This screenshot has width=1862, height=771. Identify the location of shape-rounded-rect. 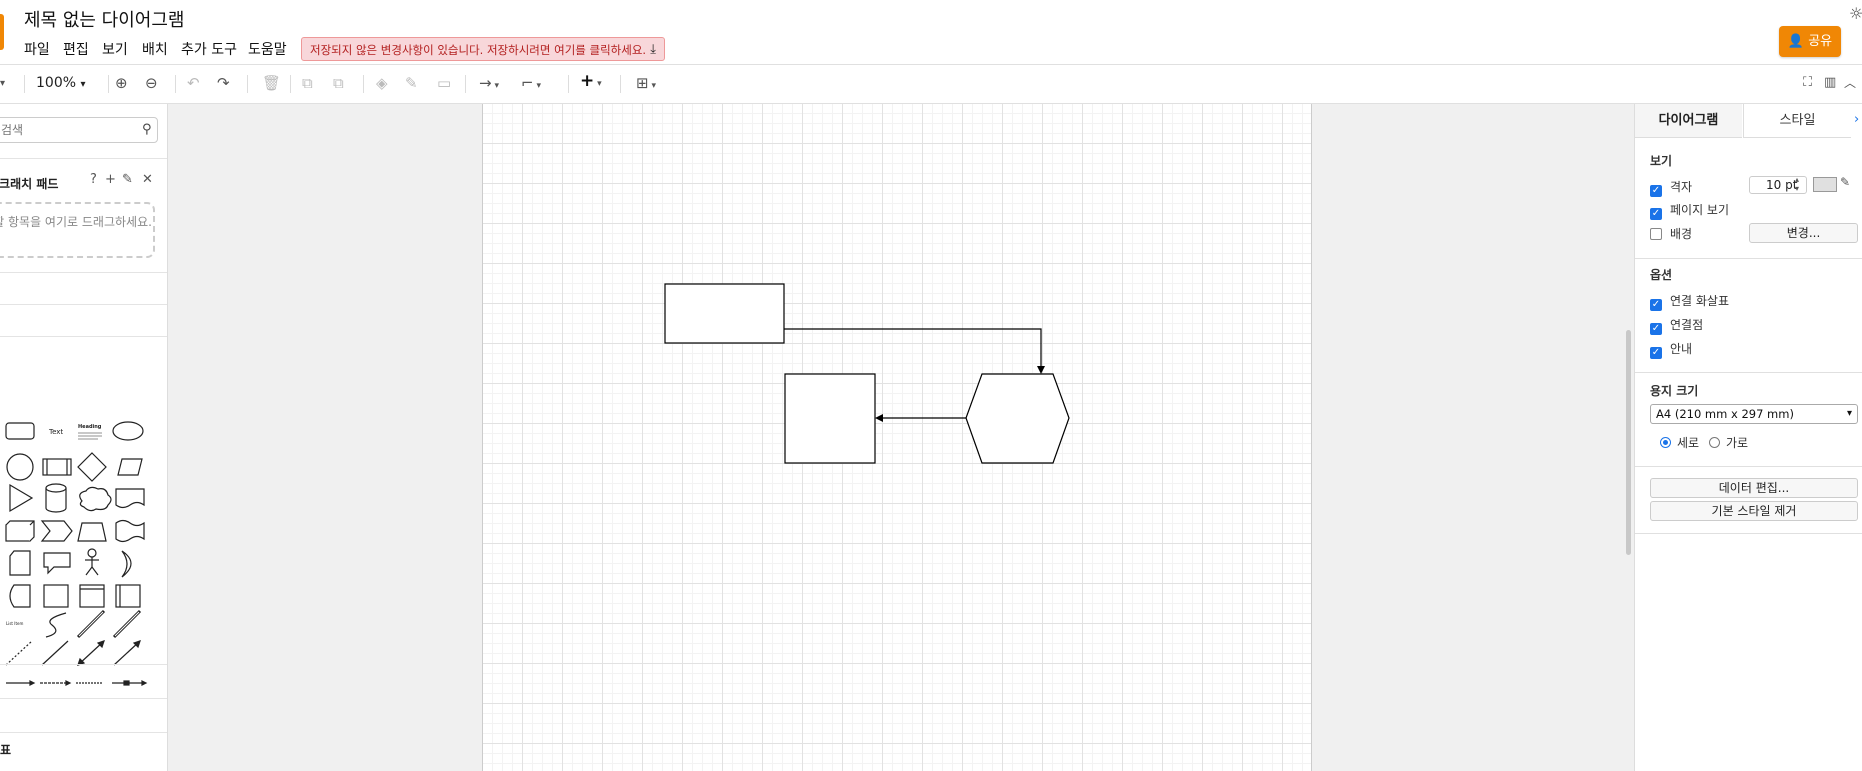
(20, 431).